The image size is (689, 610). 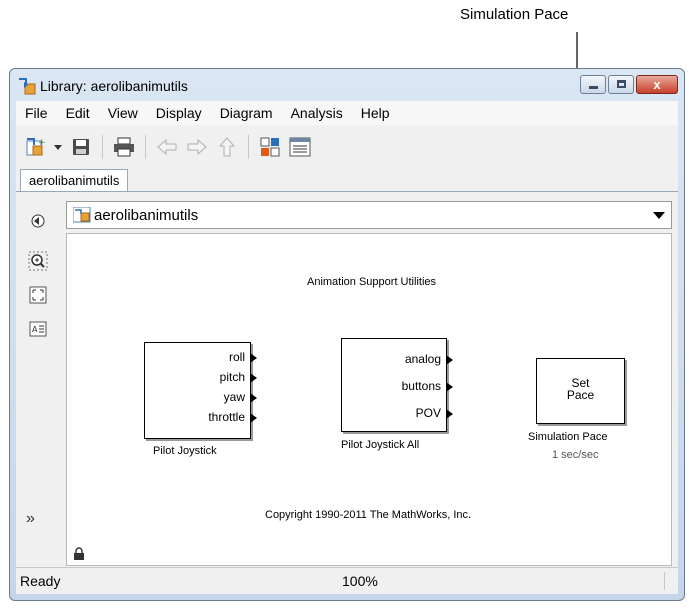 I want to click on maximize-button, so click(x=621, y=84).